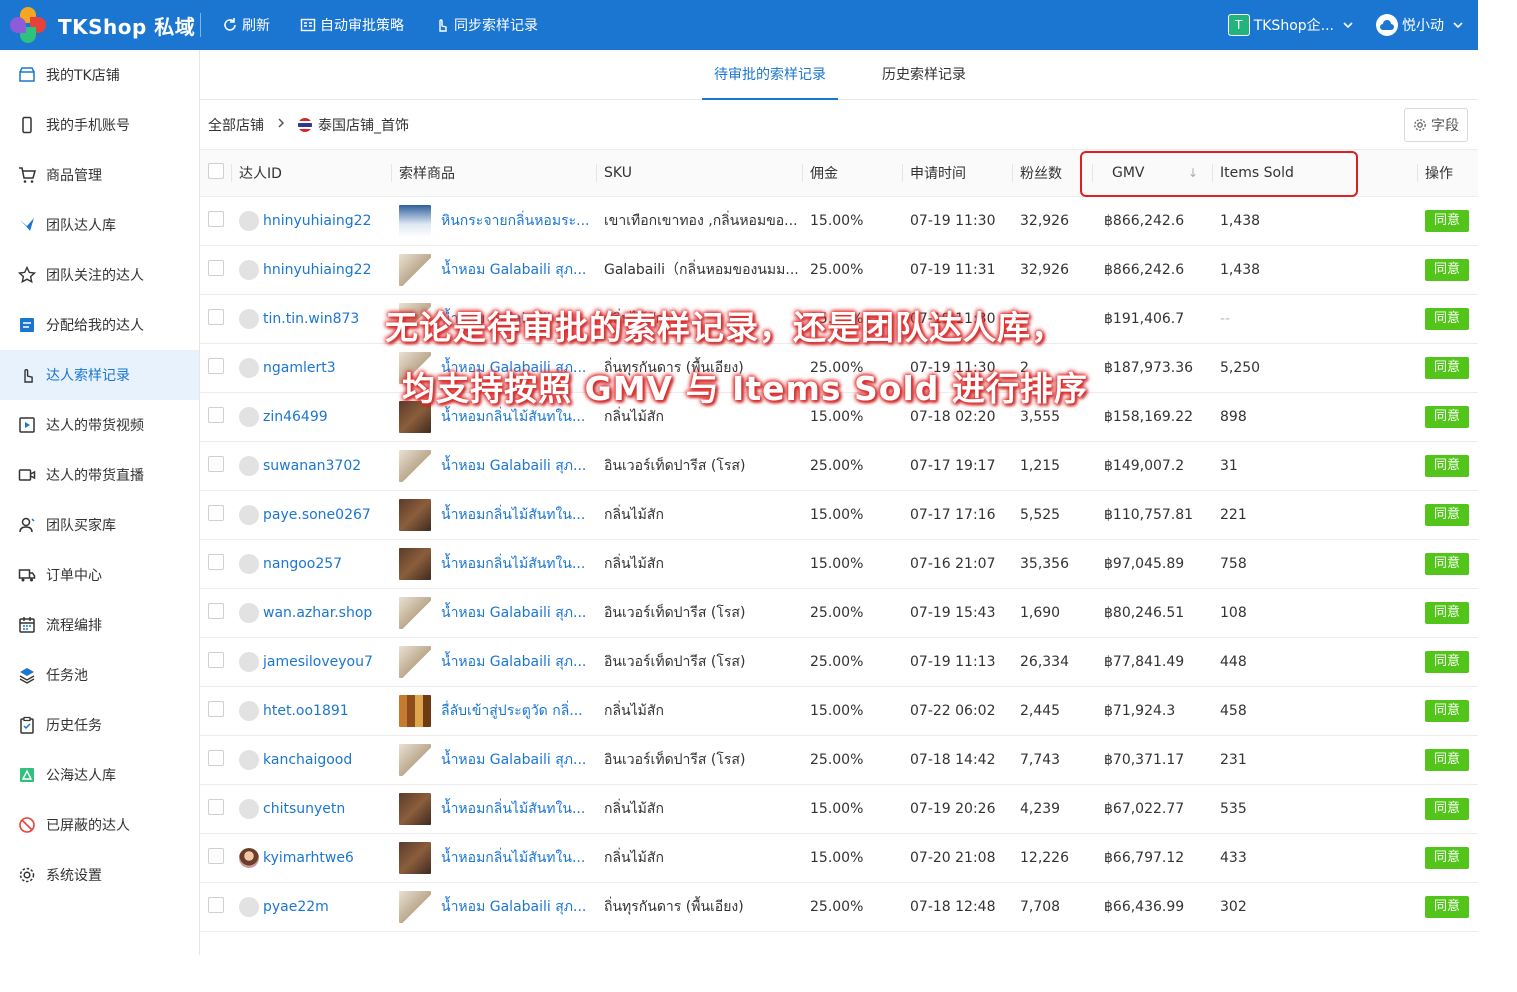 The height and width of the screenshot is (992, 1517). I want to click on creator-link: ngamlert3, so click(299, 368).